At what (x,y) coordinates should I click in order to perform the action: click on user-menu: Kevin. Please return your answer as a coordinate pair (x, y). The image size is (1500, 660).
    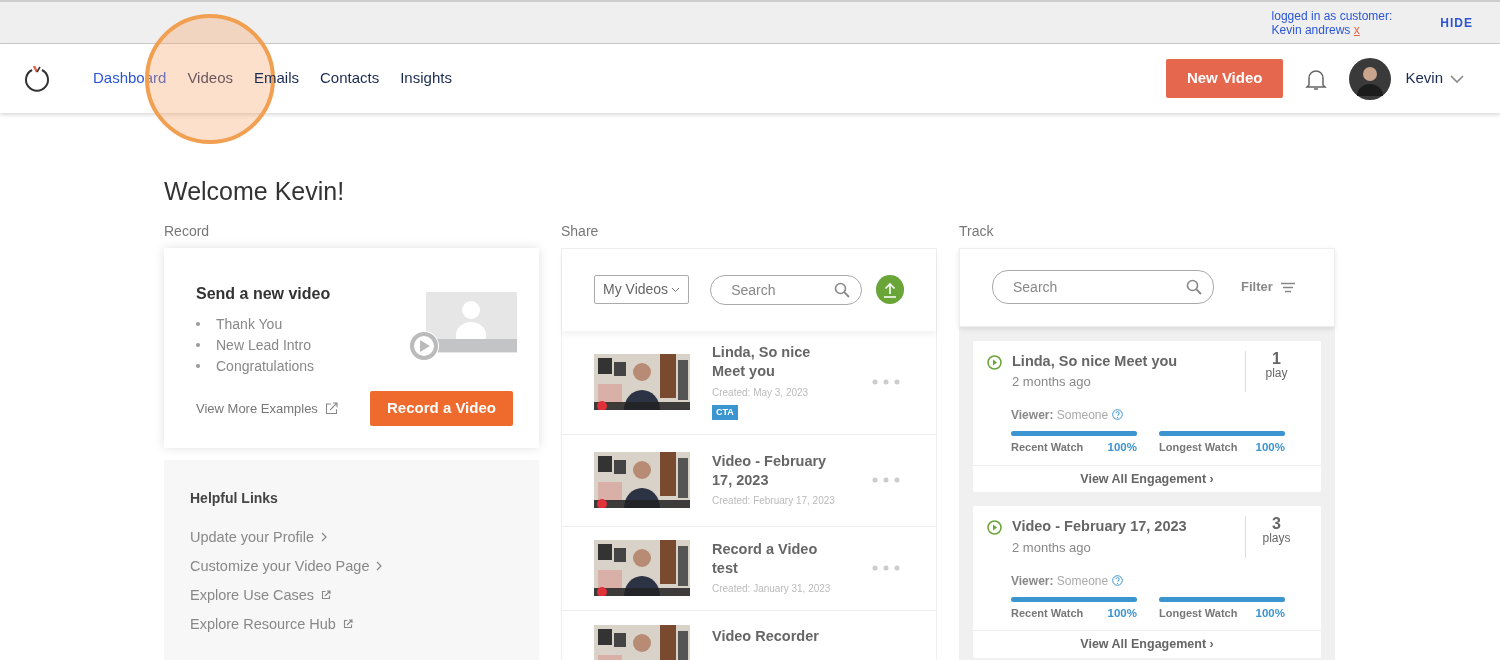
    Looking at the image, I should click on (1434, 78).